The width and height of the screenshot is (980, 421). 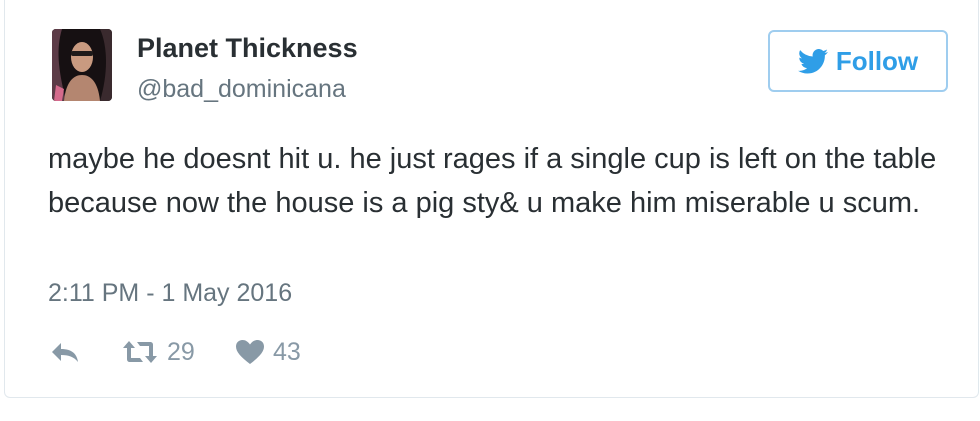 What do you see at coordinates (268, 352) in the screenshot?
I see `like-button: 43` at bounding box center [268, 352].